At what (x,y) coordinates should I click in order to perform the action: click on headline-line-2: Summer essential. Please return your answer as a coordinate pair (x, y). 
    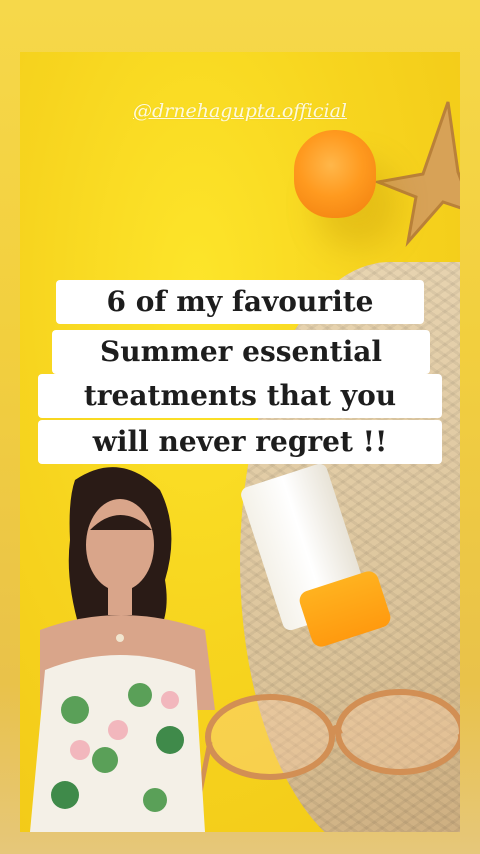
    Looking at the image, I should click on (241, 352).